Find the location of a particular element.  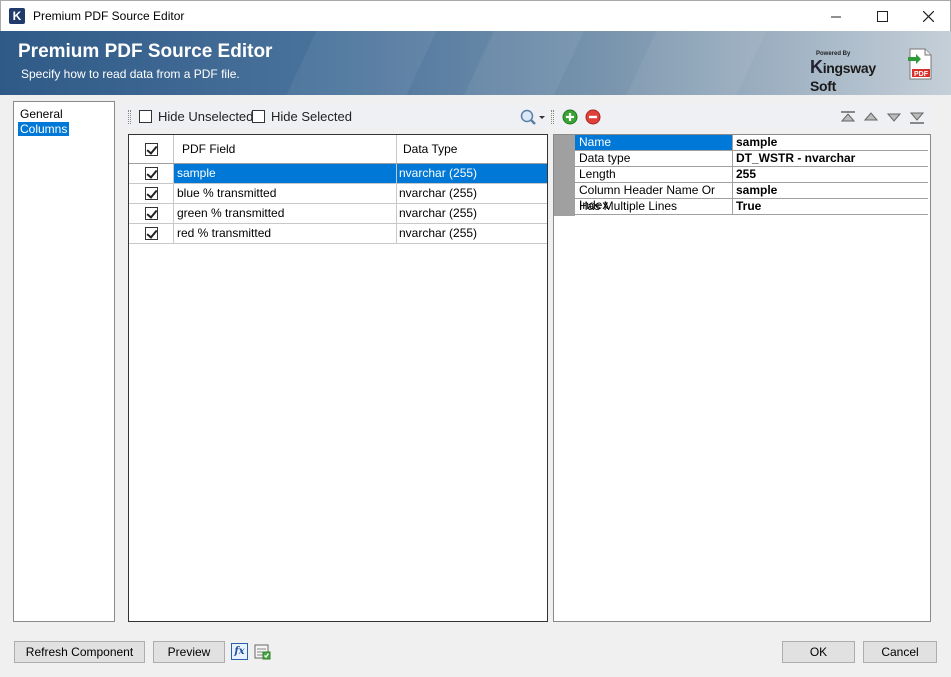

property-value: True is located at coordinates (830, 206).